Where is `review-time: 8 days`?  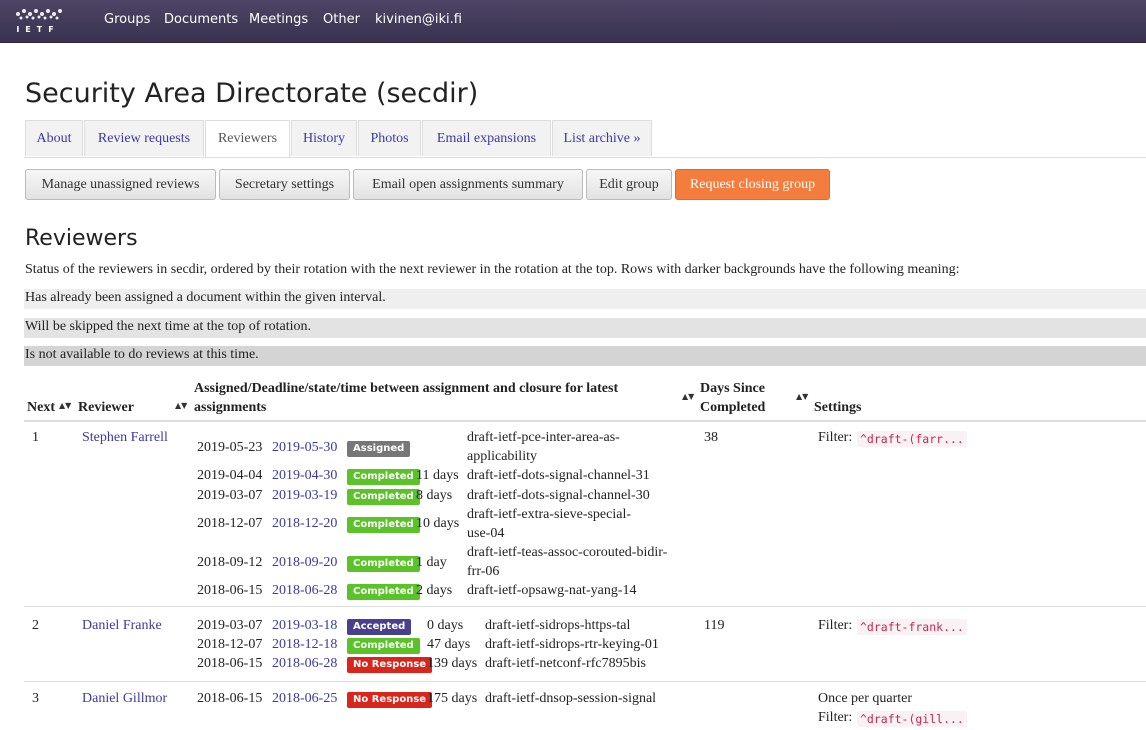
review-time: 8 days is located at coordinates (434, 495).